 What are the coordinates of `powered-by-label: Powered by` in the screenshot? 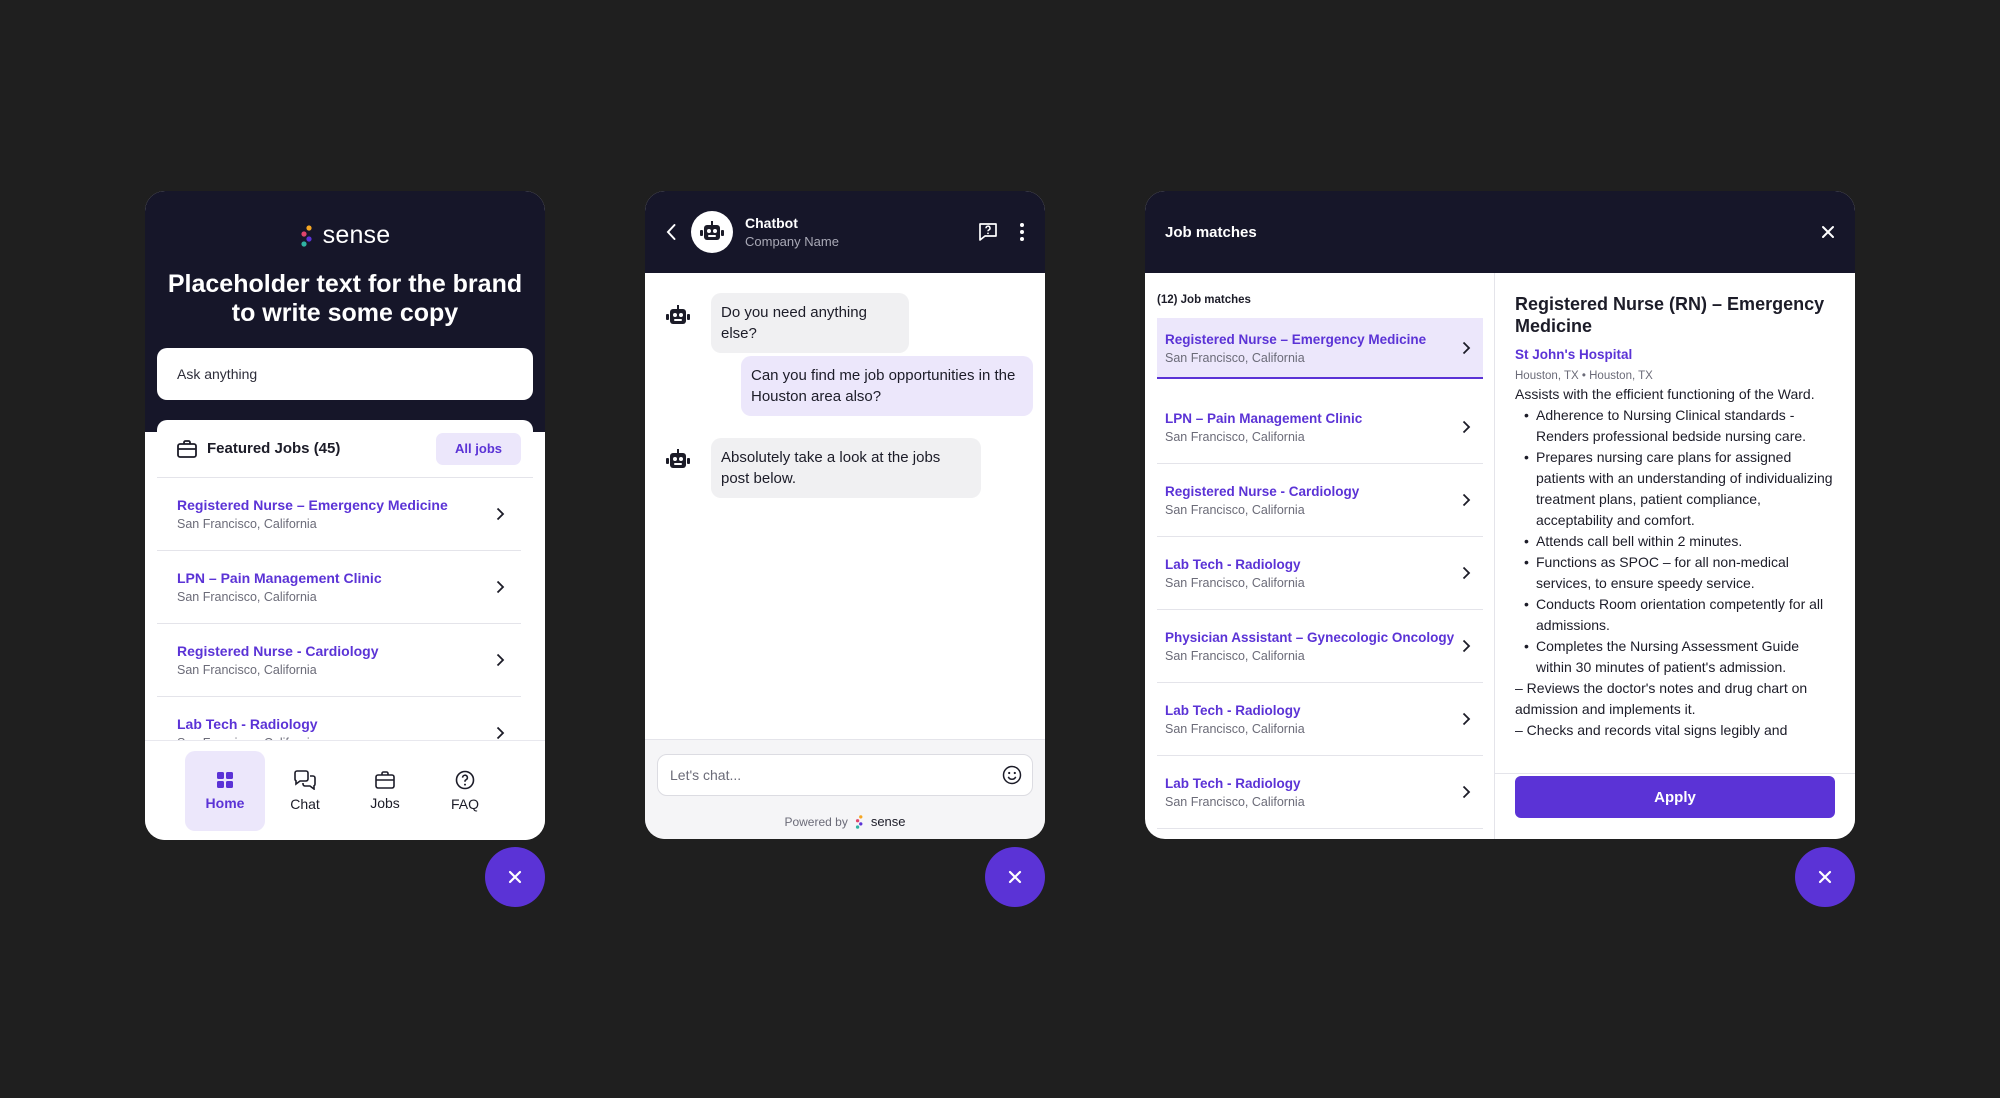 It's located at (816, 821).